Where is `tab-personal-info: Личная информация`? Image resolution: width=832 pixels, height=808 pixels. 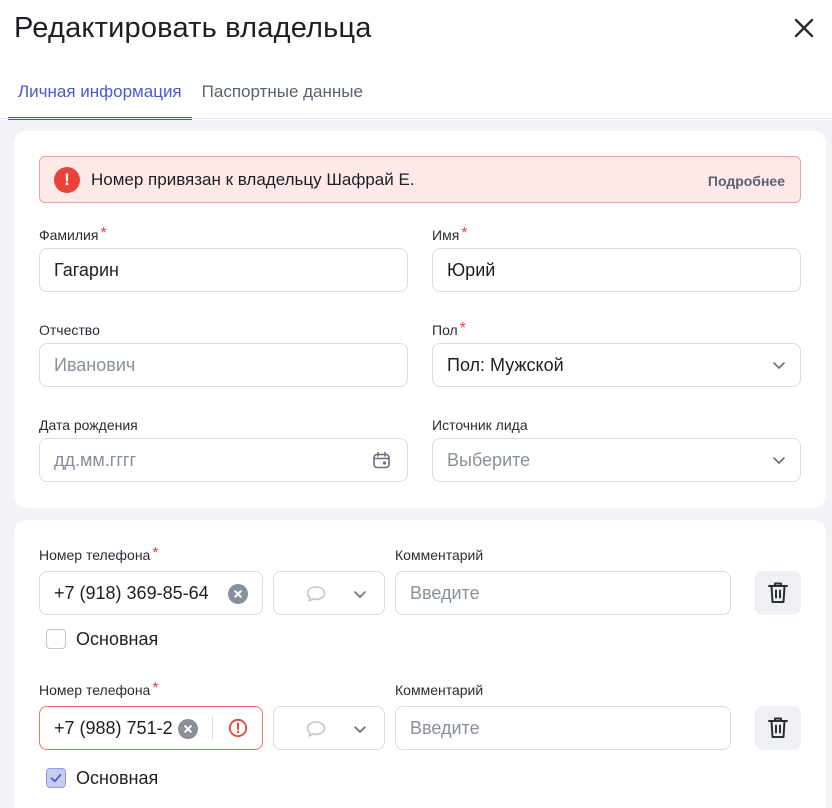
tab-personal-info: Личная информация is located at coordinates (100, 97).